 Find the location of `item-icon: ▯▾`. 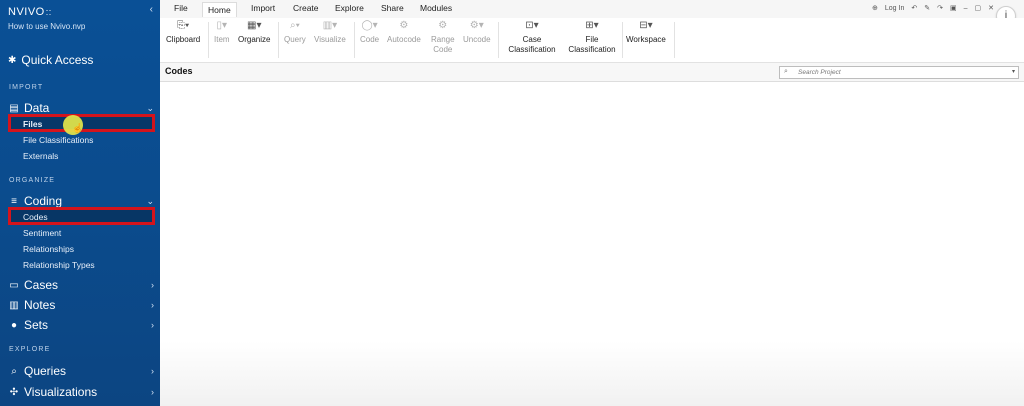

item-icon: ▯▾ is located at coordinates (222, 25).